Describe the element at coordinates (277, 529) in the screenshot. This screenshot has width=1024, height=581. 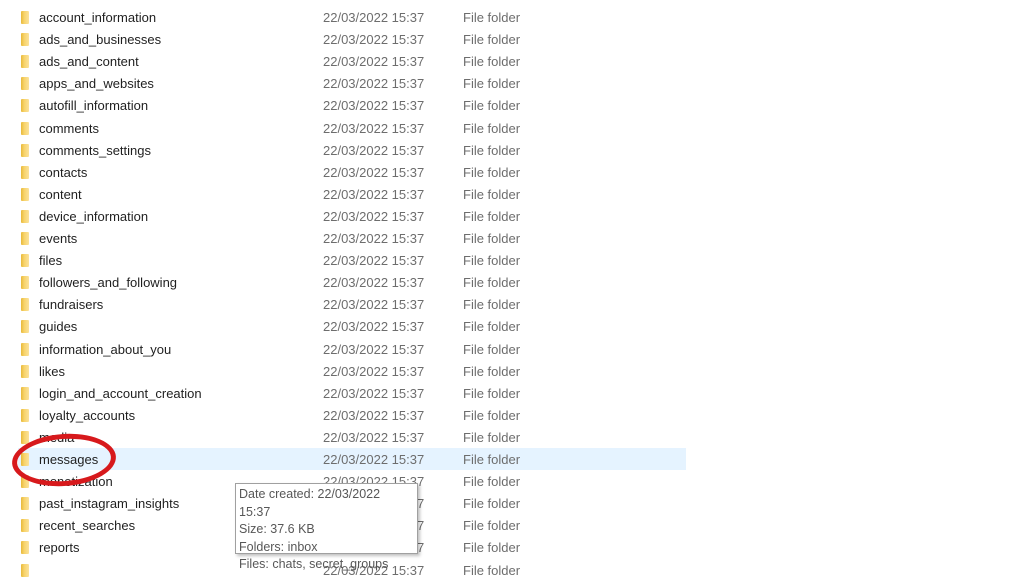
I see `tooltip-size: Size: 37.6 KB` at that location.